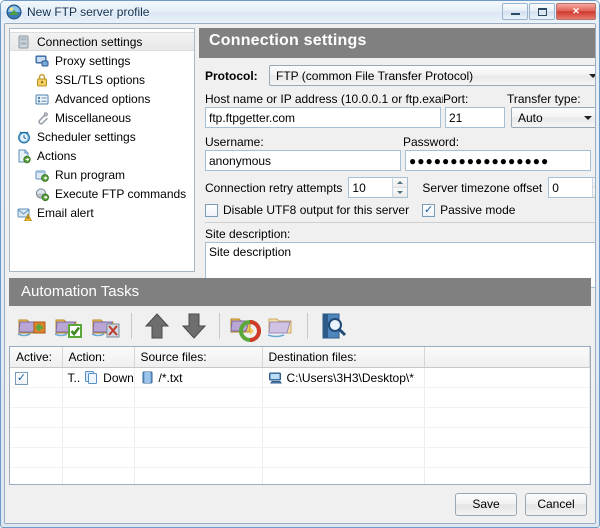 The height and width of the screenshot is (528, 600). I want to click on host-input, so click(323, 117).